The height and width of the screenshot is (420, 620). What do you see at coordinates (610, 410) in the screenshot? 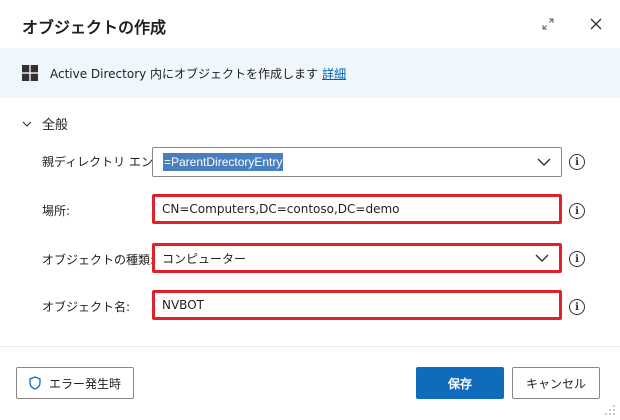
I see `resize-grip-icon` at bounding box center [610, 410].